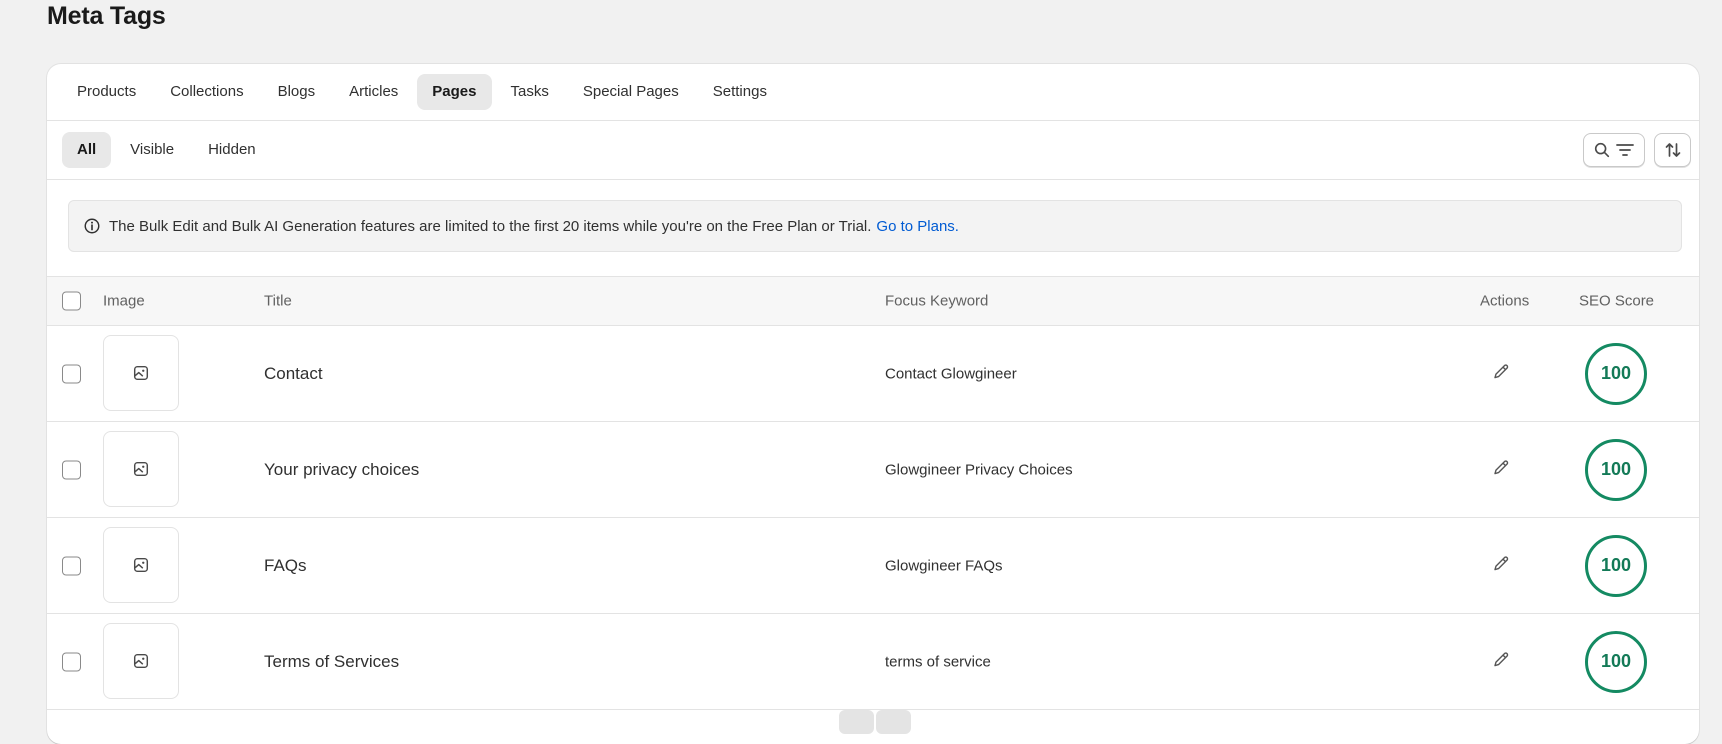  I want to click on sort-button, so click(1672, 150).